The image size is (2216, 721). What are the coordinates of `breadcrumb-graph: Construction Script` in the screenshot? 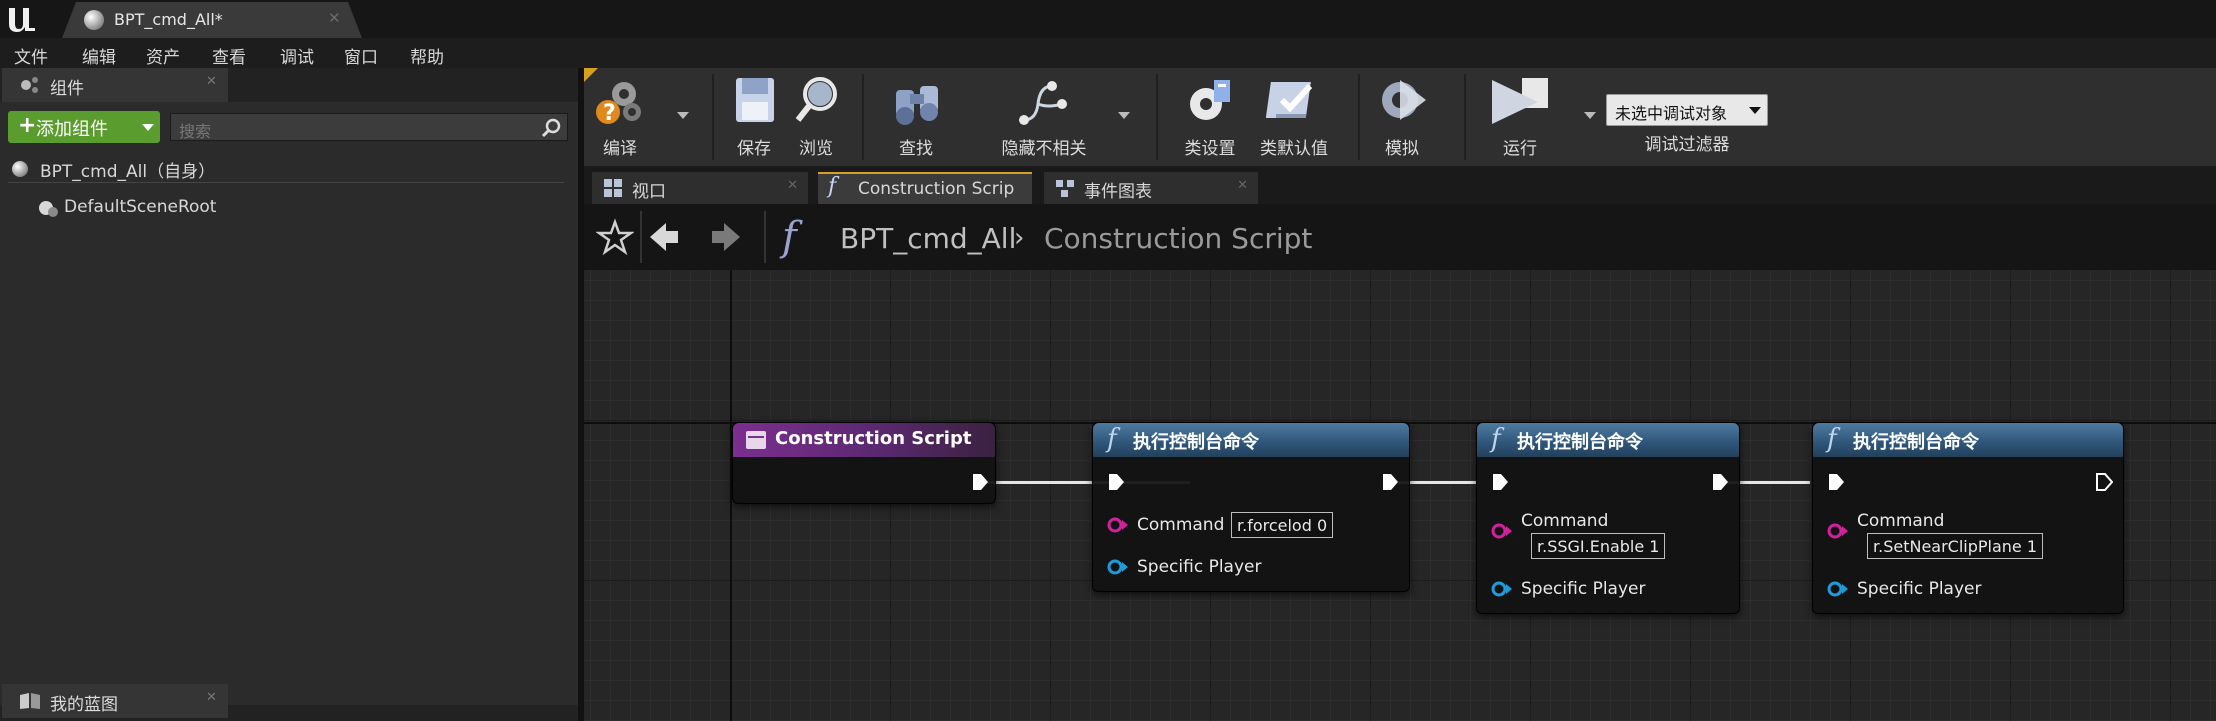 It's located at (1178, 238).